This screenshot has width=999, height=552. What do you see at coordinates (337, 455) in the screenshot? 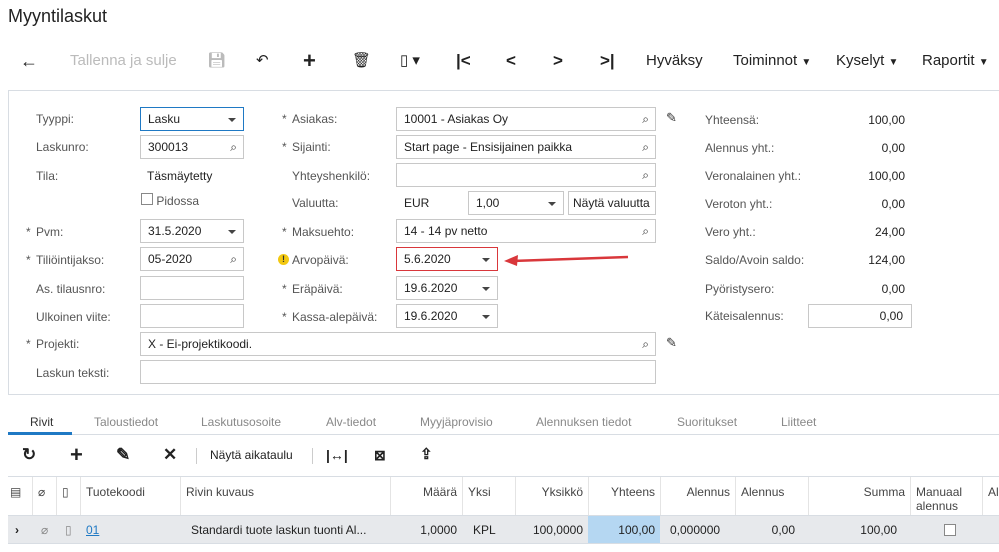
I see `fit-columns-icon: |↔|` at bounding box center [337, 455].